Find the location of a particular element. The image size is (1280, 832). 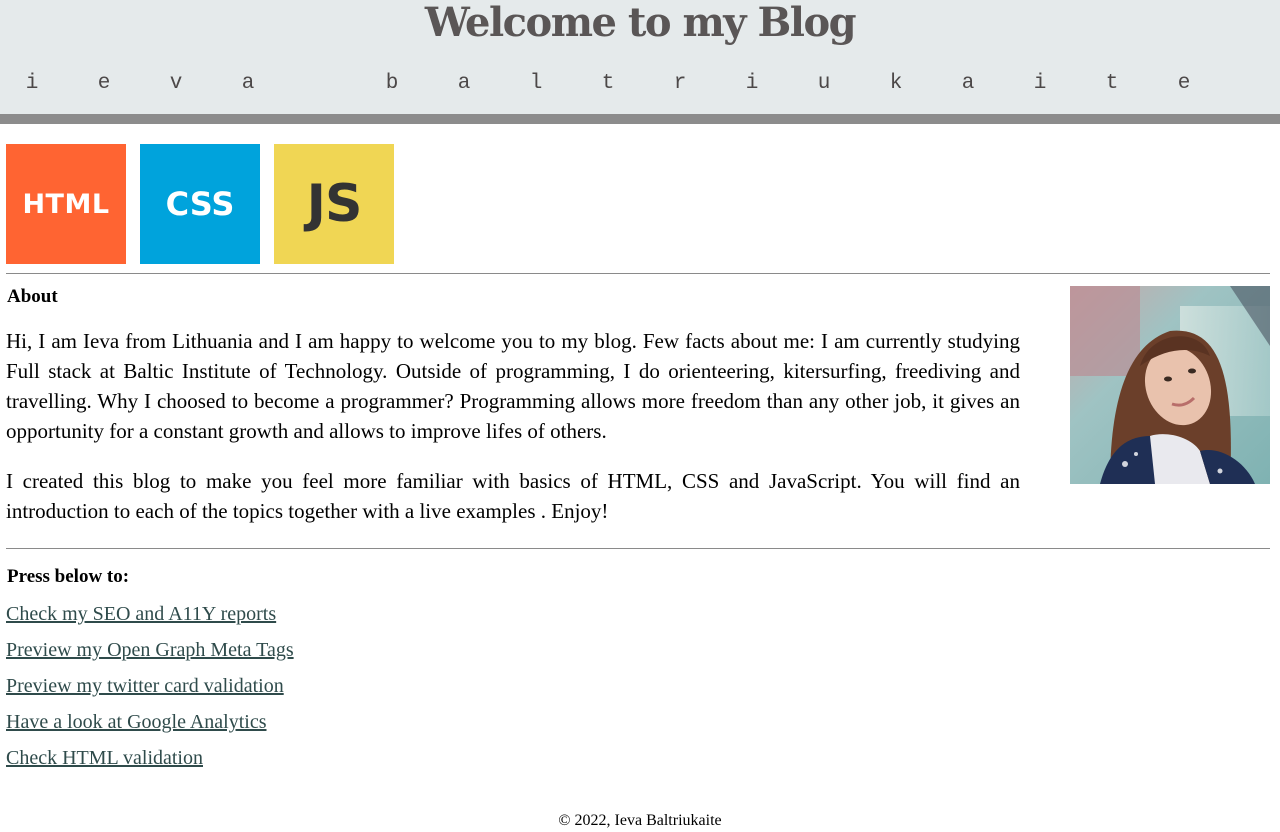

links-heading: Press below to: is located at coordinates (68, 576).